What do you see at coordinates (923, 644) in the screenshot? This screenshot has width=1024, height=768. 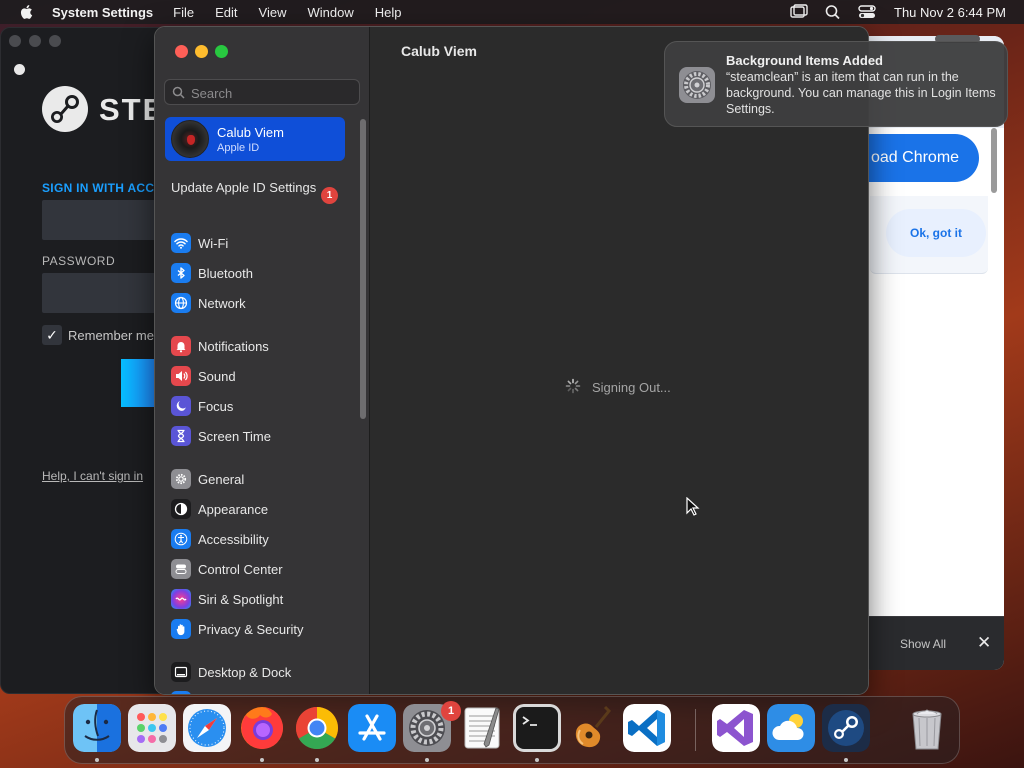 I see `show-all-button: Show All` at bounding box center [923, 644].